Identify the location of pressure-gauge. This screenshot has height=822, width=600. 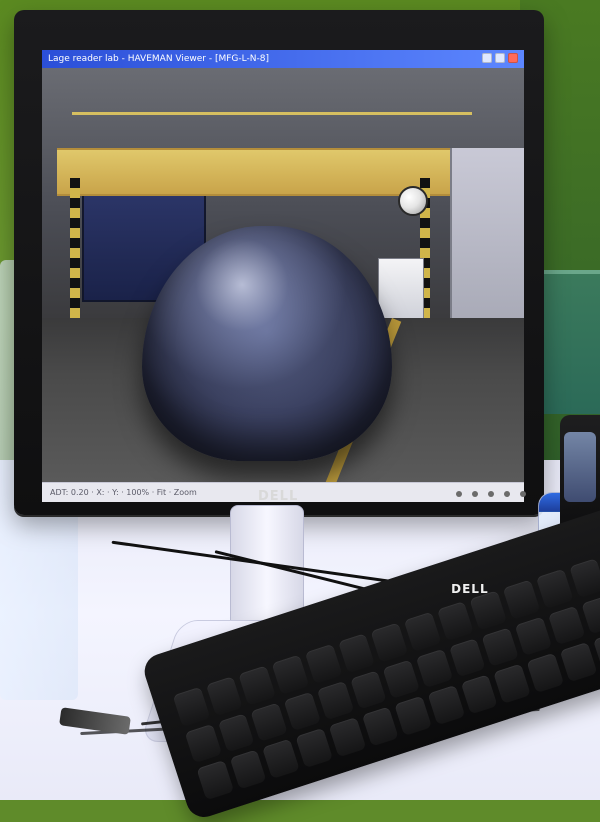
(413, 201).